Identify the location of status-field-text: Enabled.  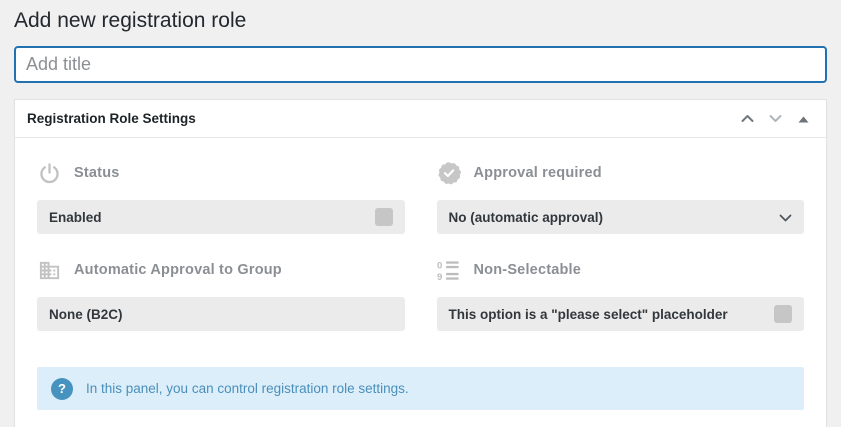
(75, 217).